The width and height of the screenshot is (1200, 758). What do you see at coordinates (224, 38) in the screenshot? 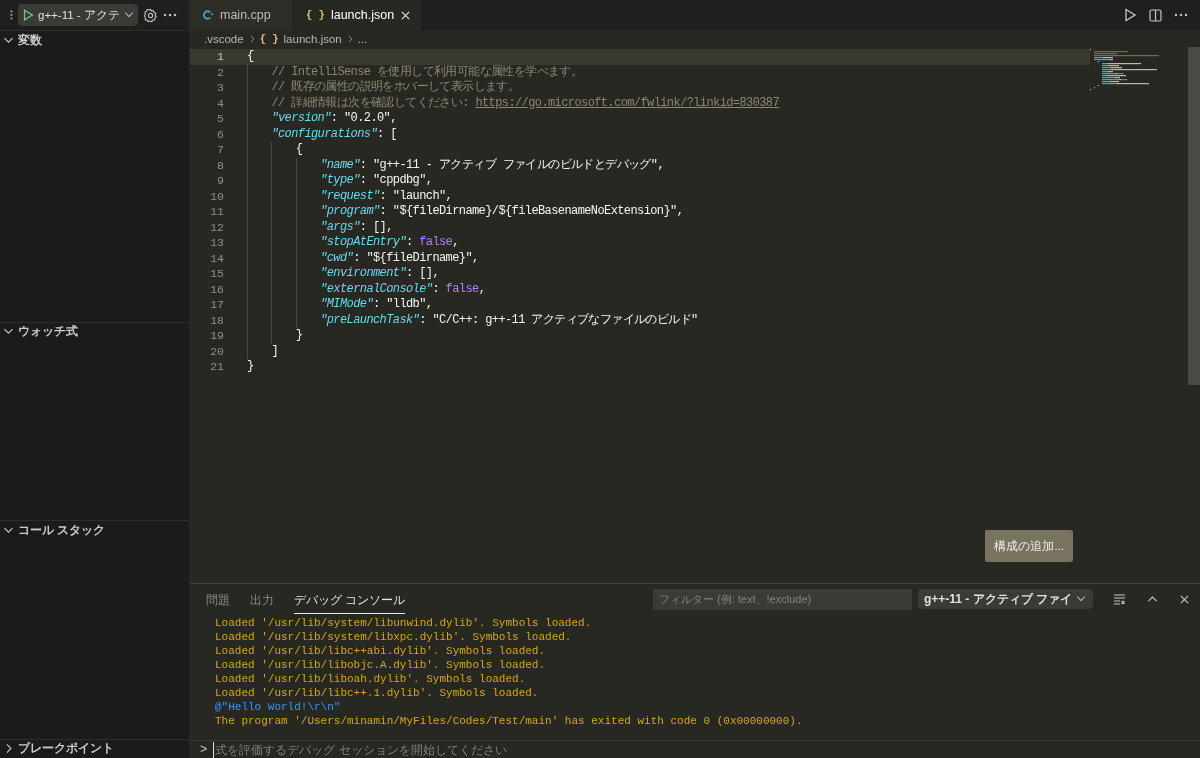
I see `breadcrumb-item: .vscode` at bounding box center [224, 38].